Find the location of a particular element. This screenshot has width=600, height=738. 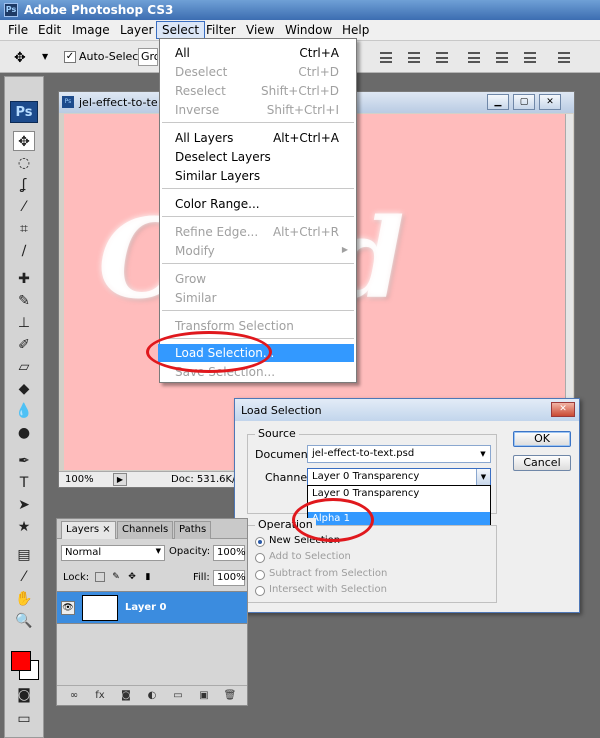

align-left-icon is located at coordinates (474, 57).